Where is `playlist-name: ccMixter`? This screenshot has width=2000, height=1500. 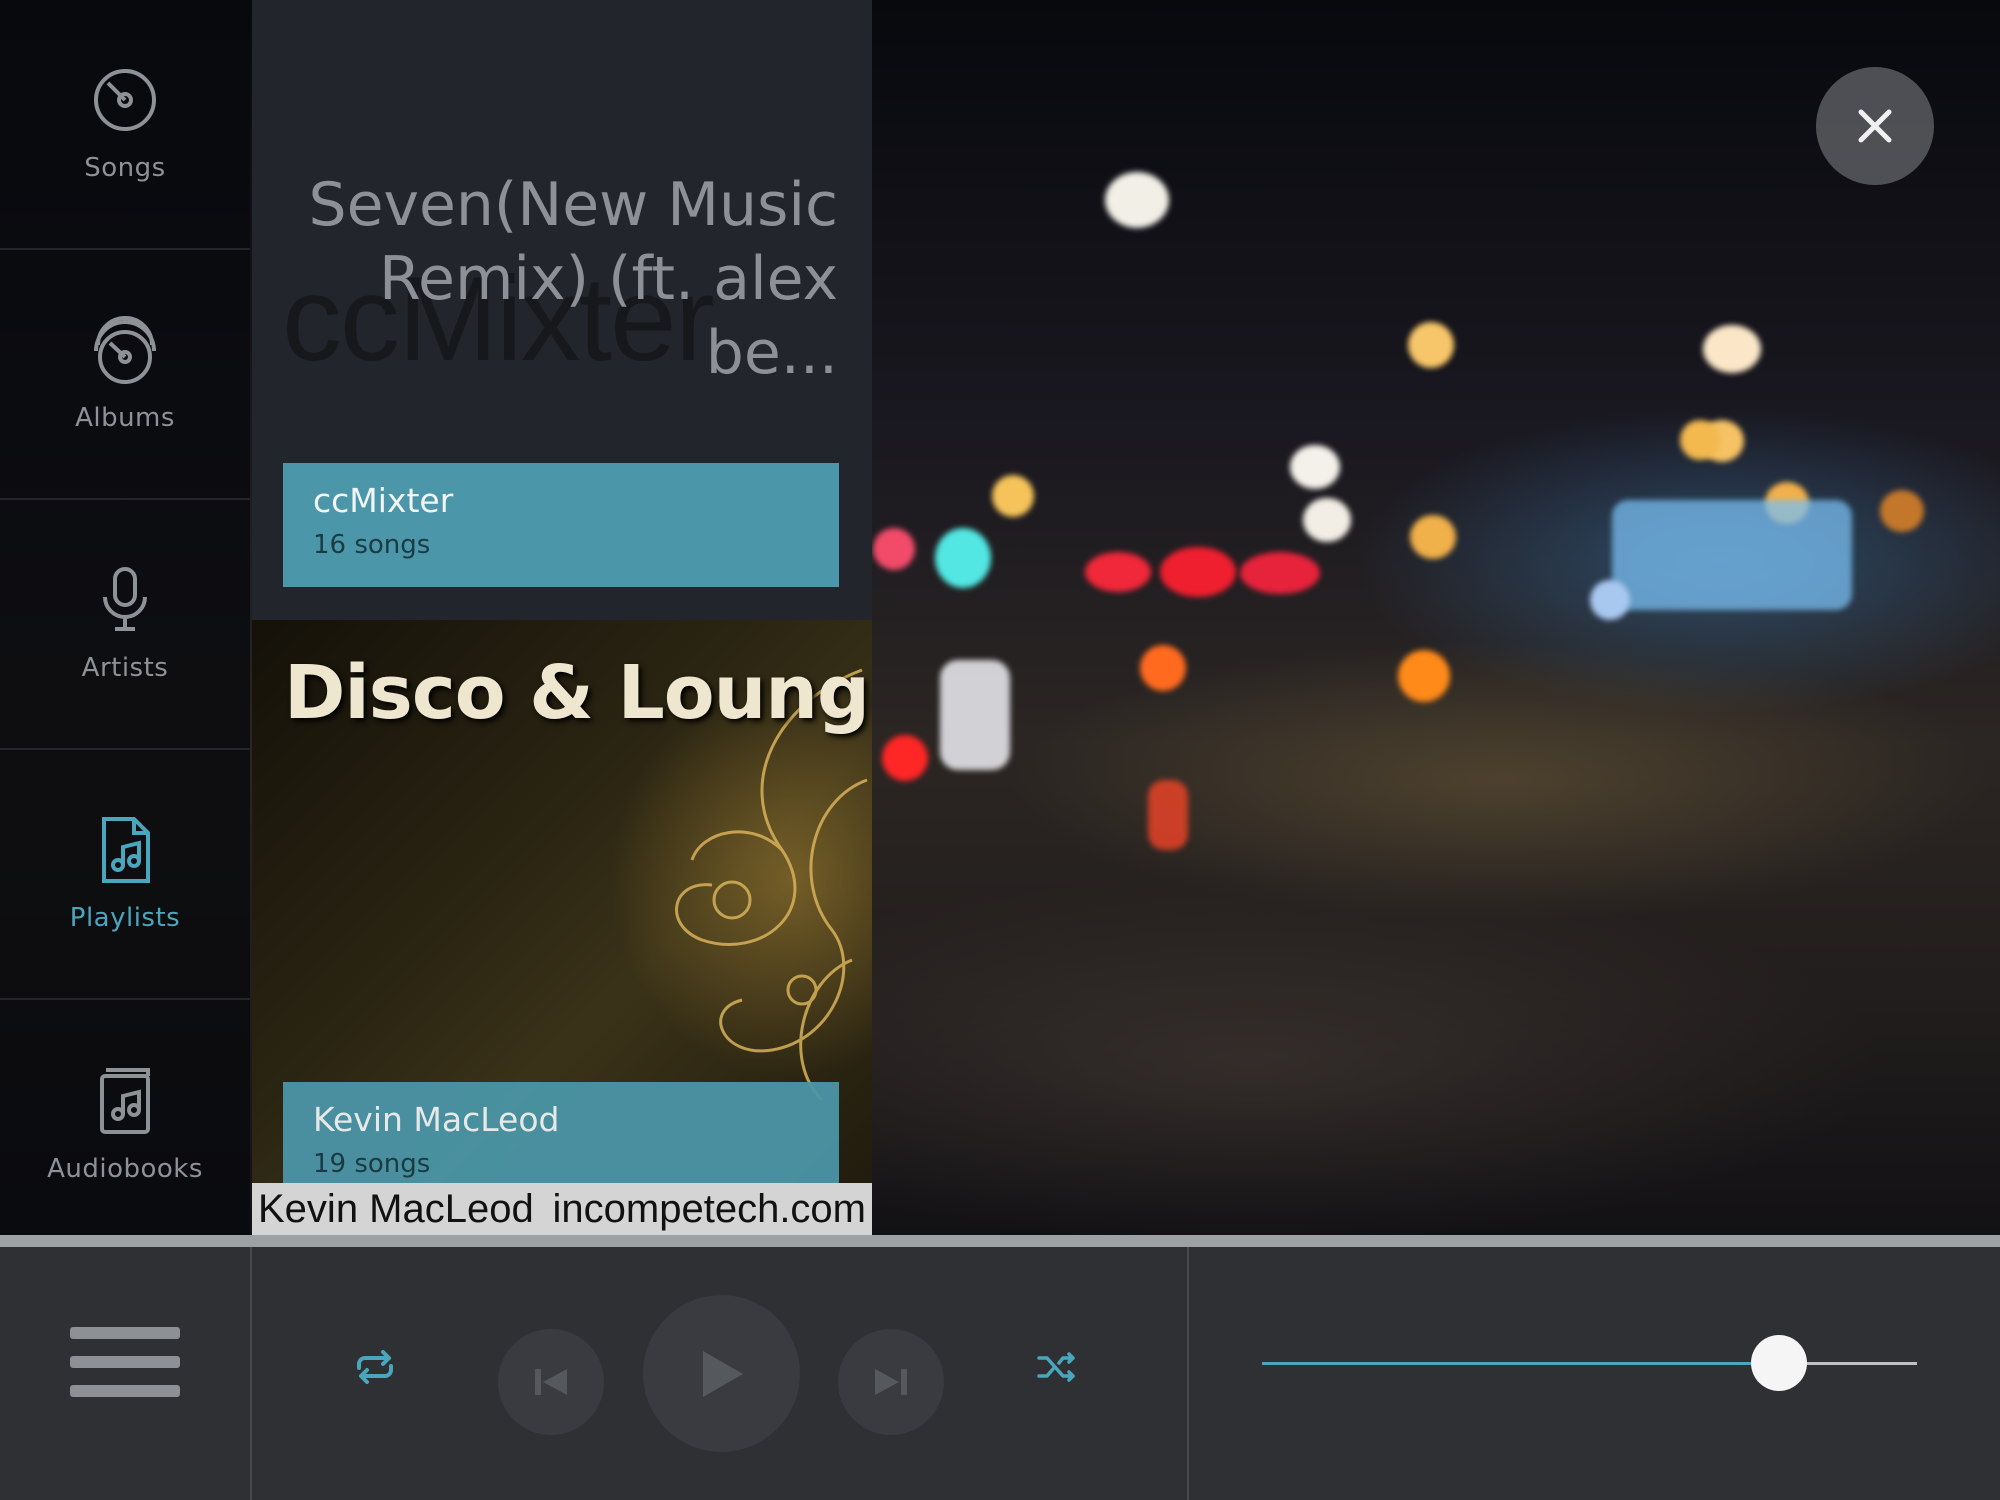
playlist-name: ccMixter is located at coordinates (383, 500).